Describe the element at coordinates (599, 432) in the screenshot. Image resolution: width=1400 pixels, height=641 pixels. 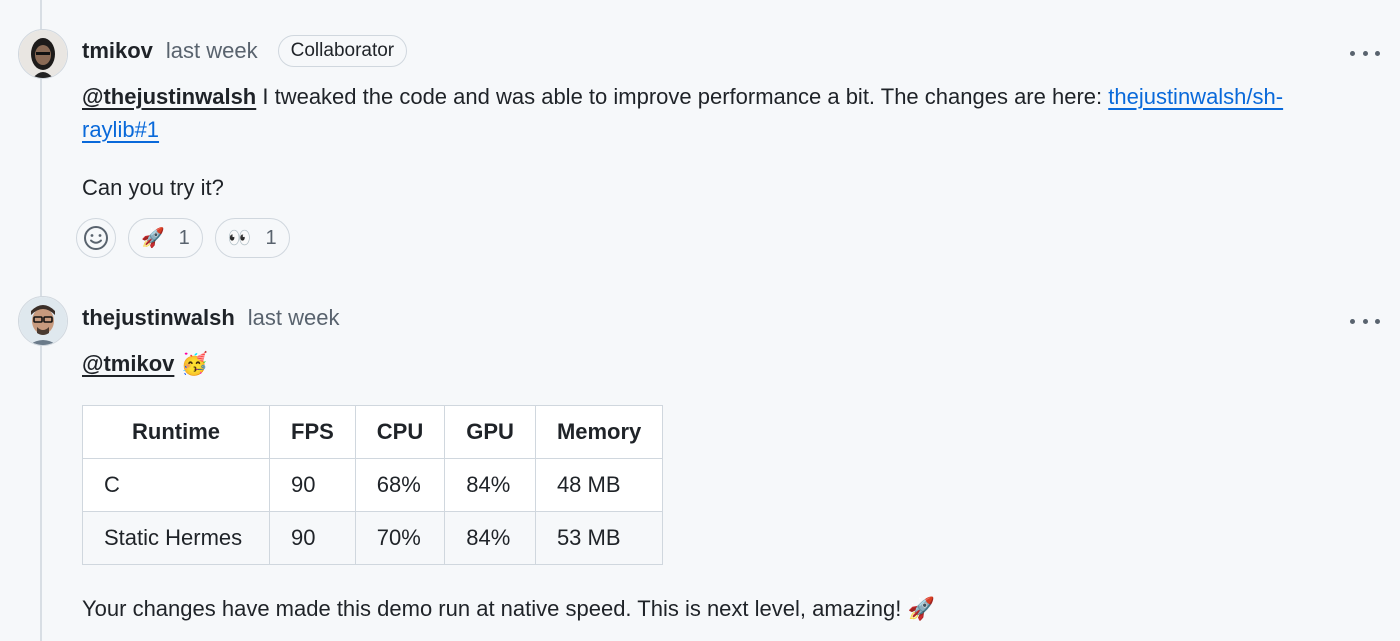
I see `table-header: Memory` at that location.